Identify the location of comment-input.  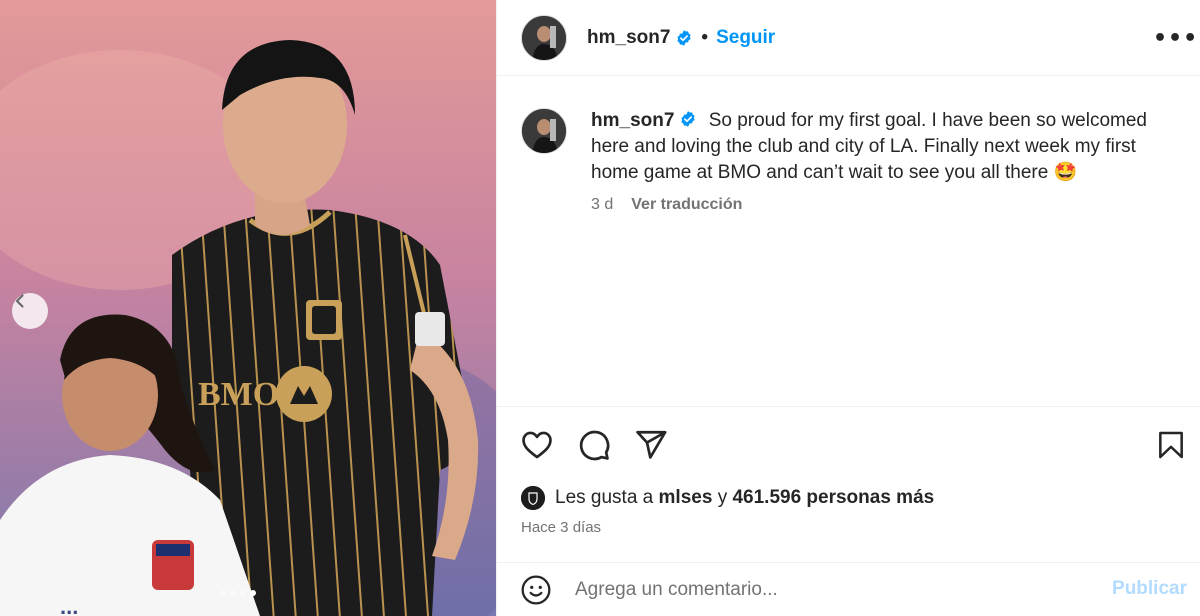
(835, 589).